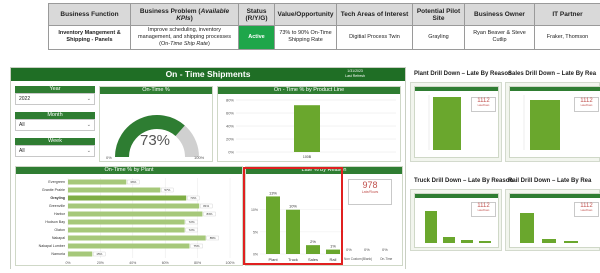 The width and height of the screenshot is (600, 273). What do you see at coordinates (353, 259) in the screenshot?
I see `extra-label-1: Non Custom` at bounding box center [353, 259].